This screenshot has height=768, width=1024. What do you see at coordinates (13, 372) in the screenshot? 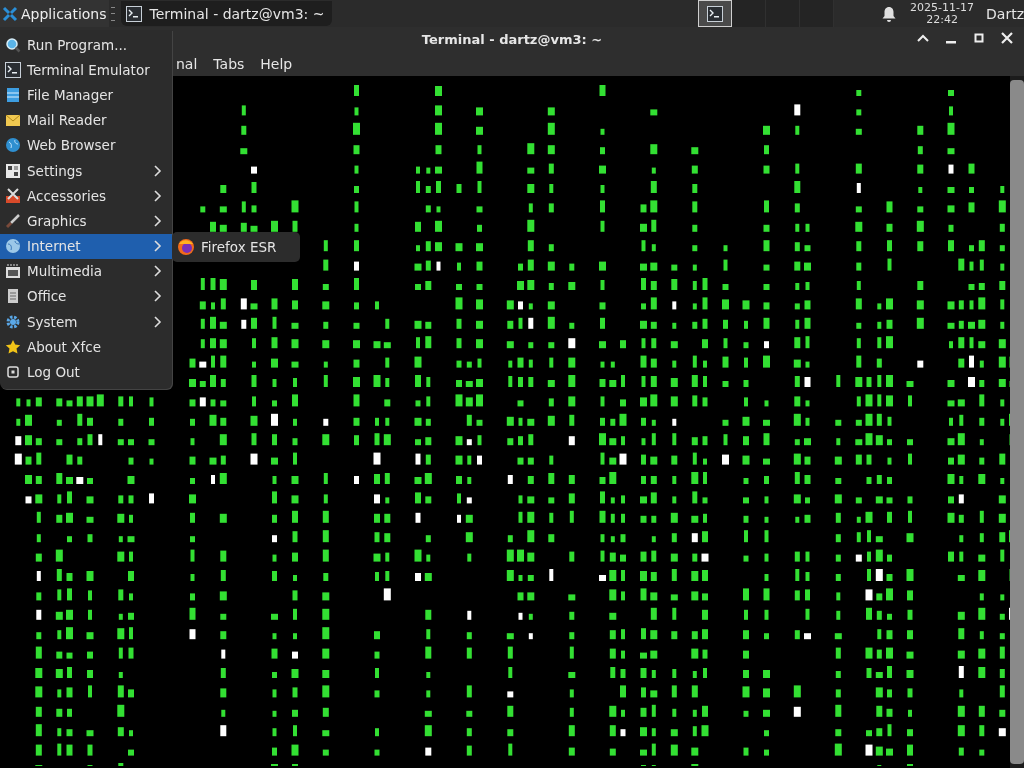
I see `log-out-icon` at bounding box center [13, 372].